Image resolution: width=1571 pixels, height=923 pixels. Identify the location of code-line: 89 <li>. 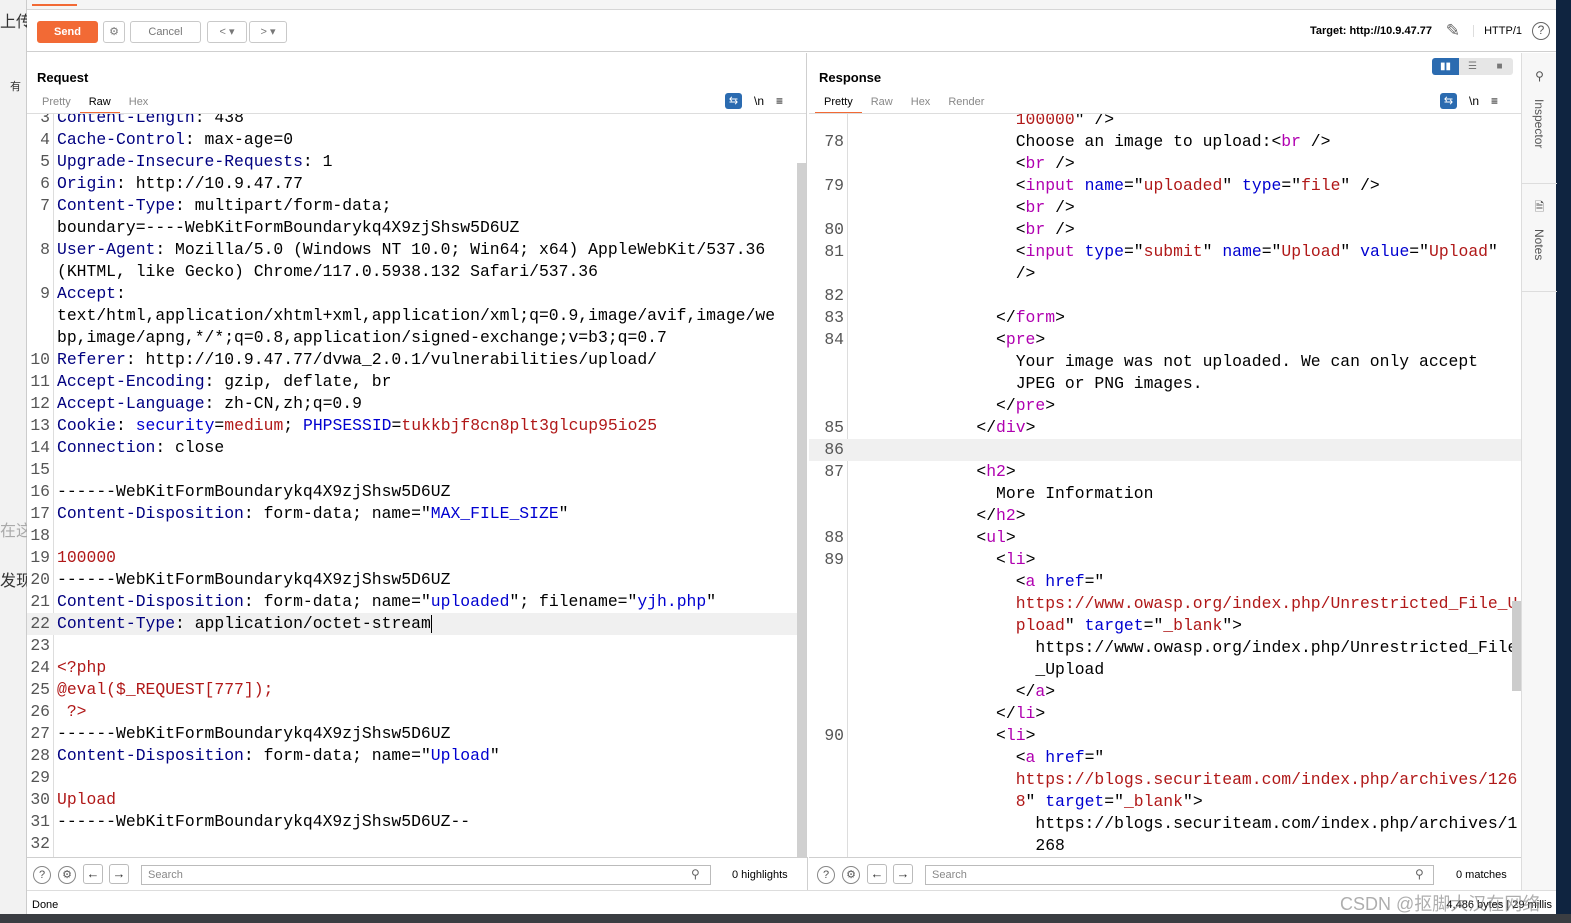
(1165, 560).